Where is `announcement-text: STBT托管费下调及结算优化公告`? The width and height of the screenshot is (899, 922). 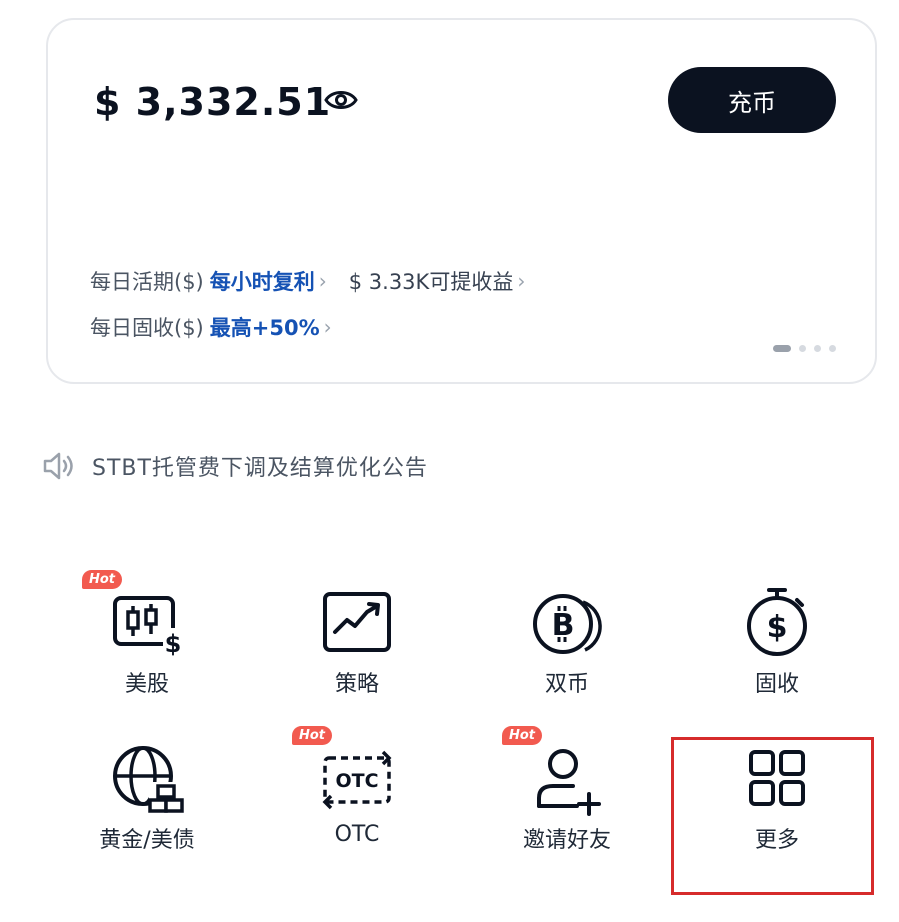 announcement-text: STBT托管费下调及结算优化公告 is located at coordinates (260, 468).